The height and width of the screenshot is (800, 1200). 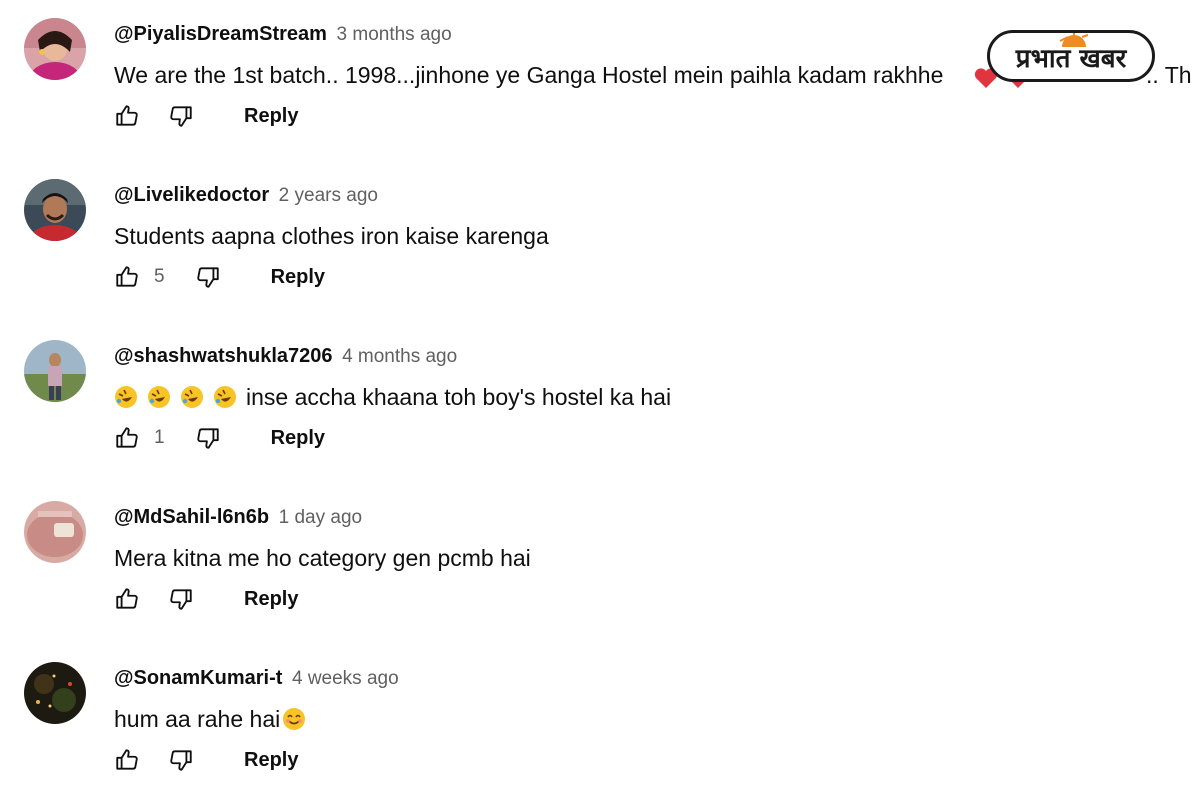 I want to click on comment-header: @PiyalisDreamStream 3 months ago, so click(x=283, y=34).